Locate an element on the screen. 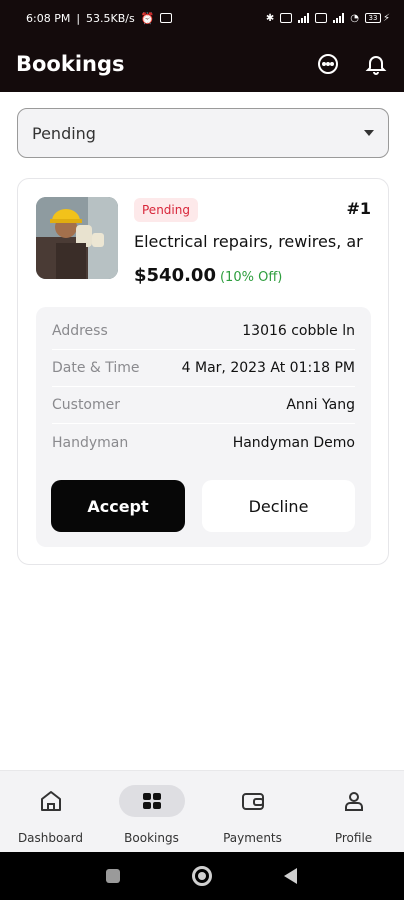 Image resolution: width=404 pixels, height=900 pixels. detail-row-customer: Customer Anni Yang is located at coordinates (203, 405).